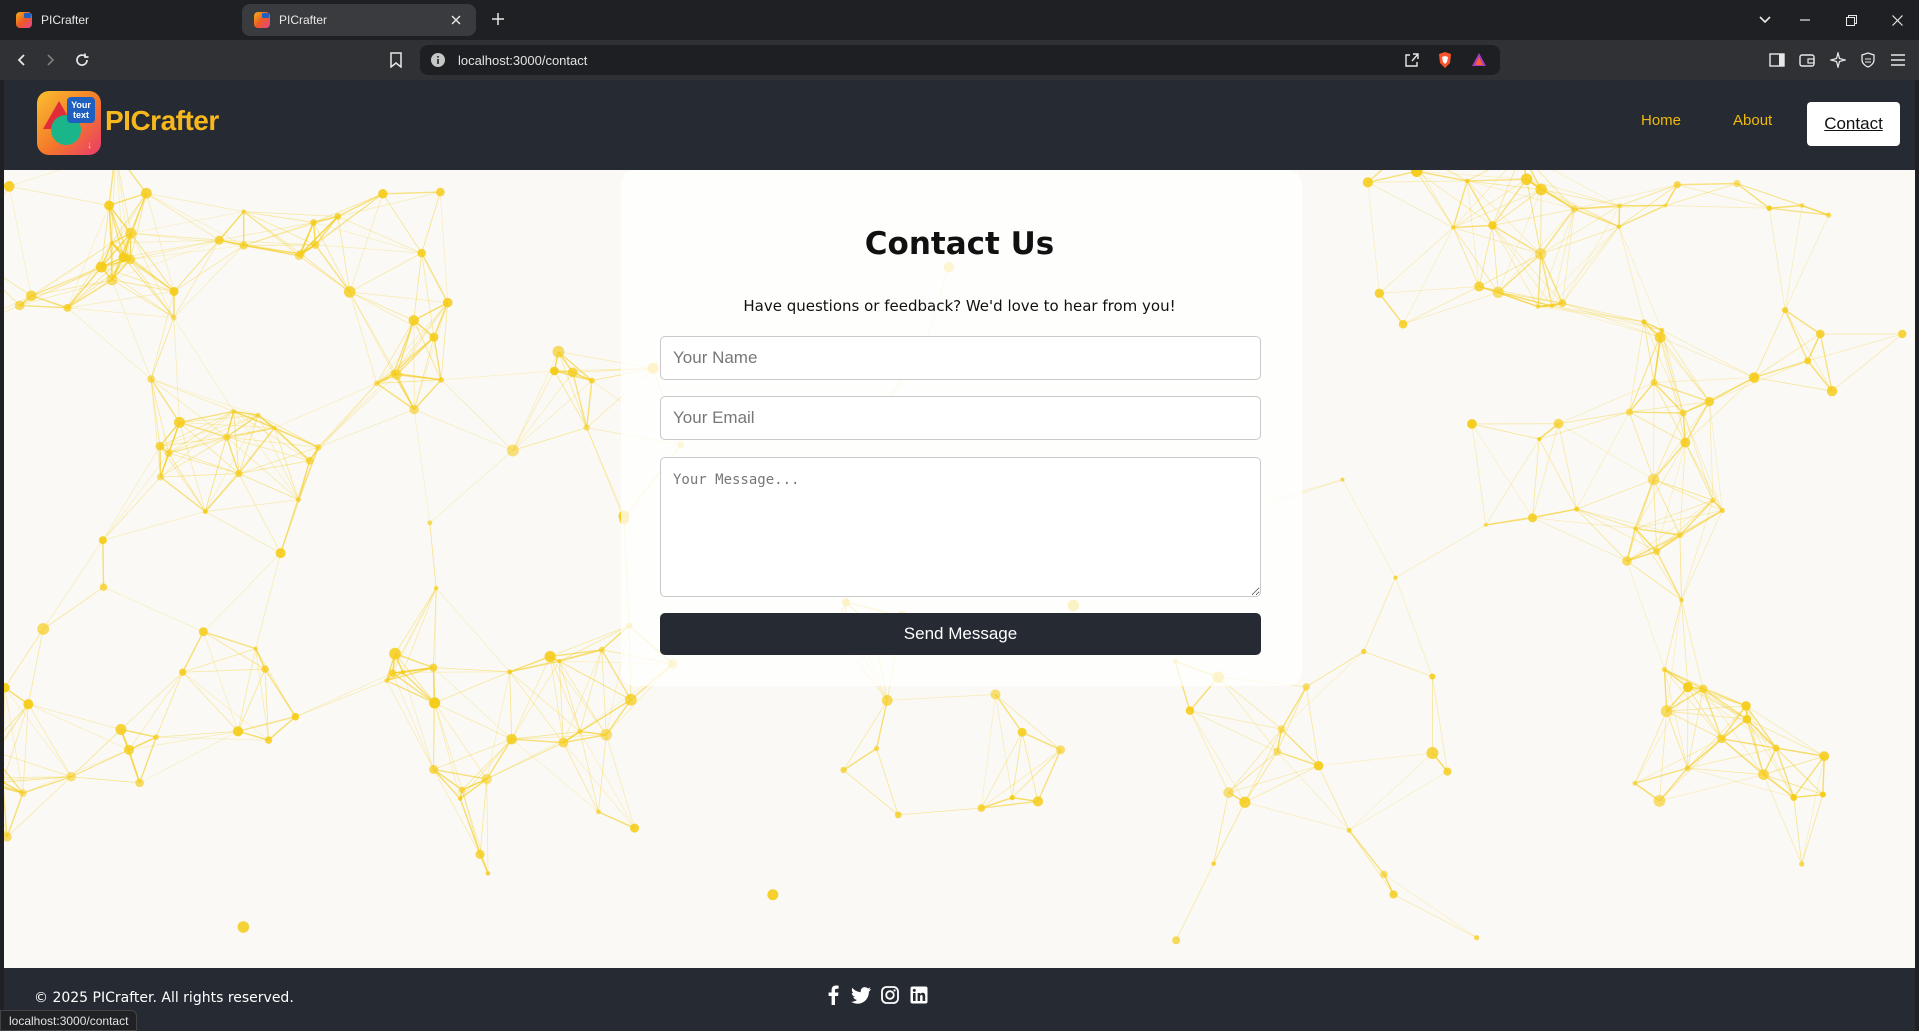 This screenshot has width=1919, height=1031. What do you see at coordinates (1765, 20) in the screenshot?
I see `tab-search-chevron-icon` at bounding box center [1765, 20].